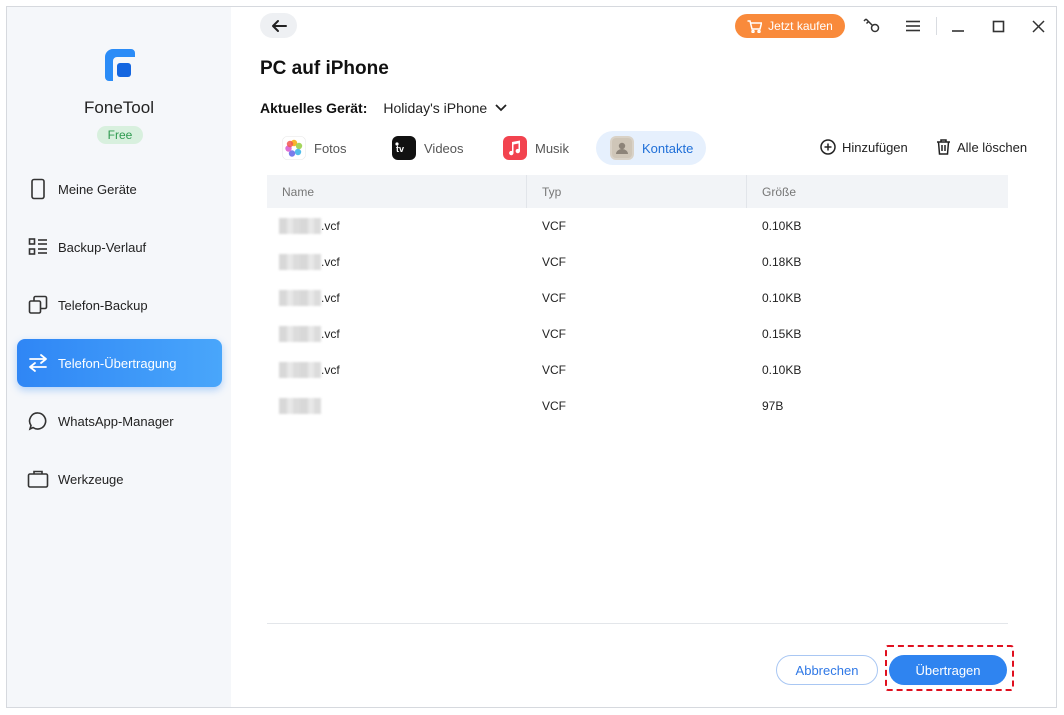 The image size is (1064, 715). I want to click on delete-all-button-label: Alle löschen, so click(992, 147).